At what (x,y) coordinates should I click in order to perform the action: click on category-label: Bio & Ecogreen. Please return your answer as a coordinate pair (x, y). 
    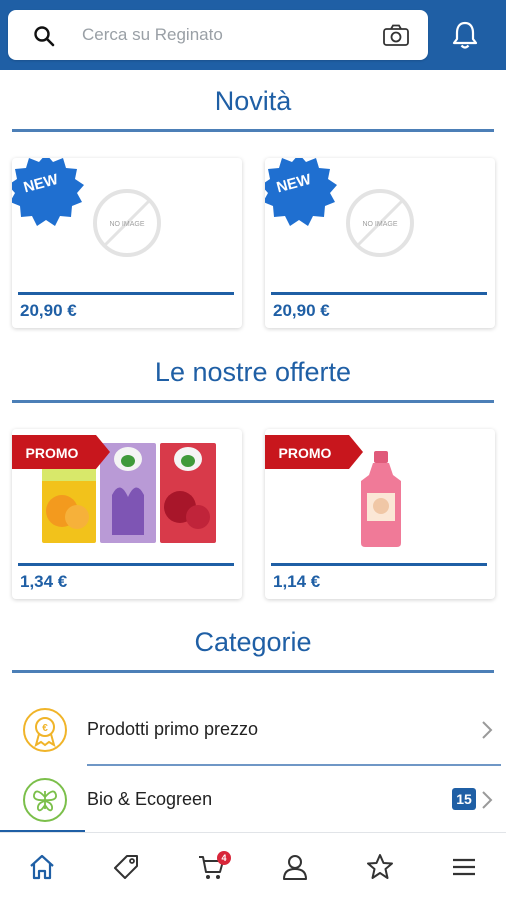
    Looking at the image, I should click on (150, 799).